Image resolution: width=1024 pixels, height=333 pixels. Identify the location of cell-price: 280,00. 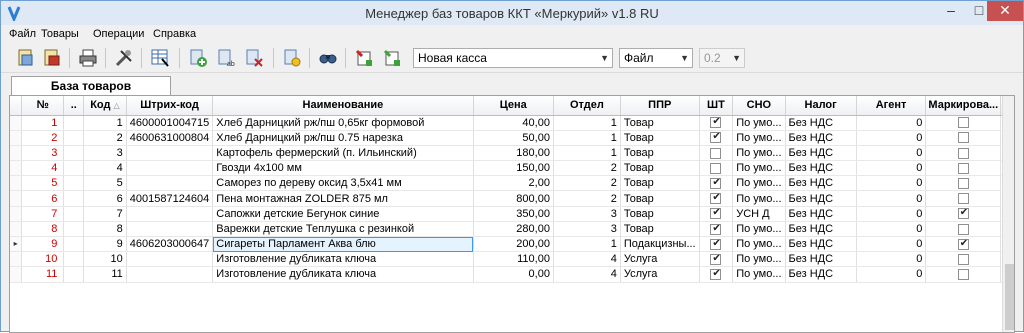
(513, 229).